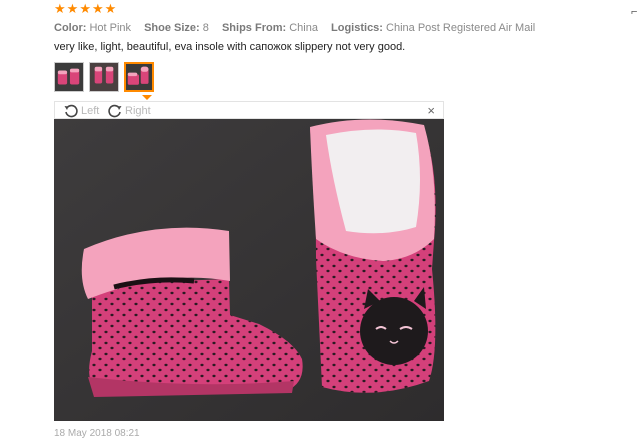 The height and width of the screenshot is (439, 644). Describe the element at coordinates (634, 12) in the screenshot. I see `cursor-icon: ⌐` at that location.